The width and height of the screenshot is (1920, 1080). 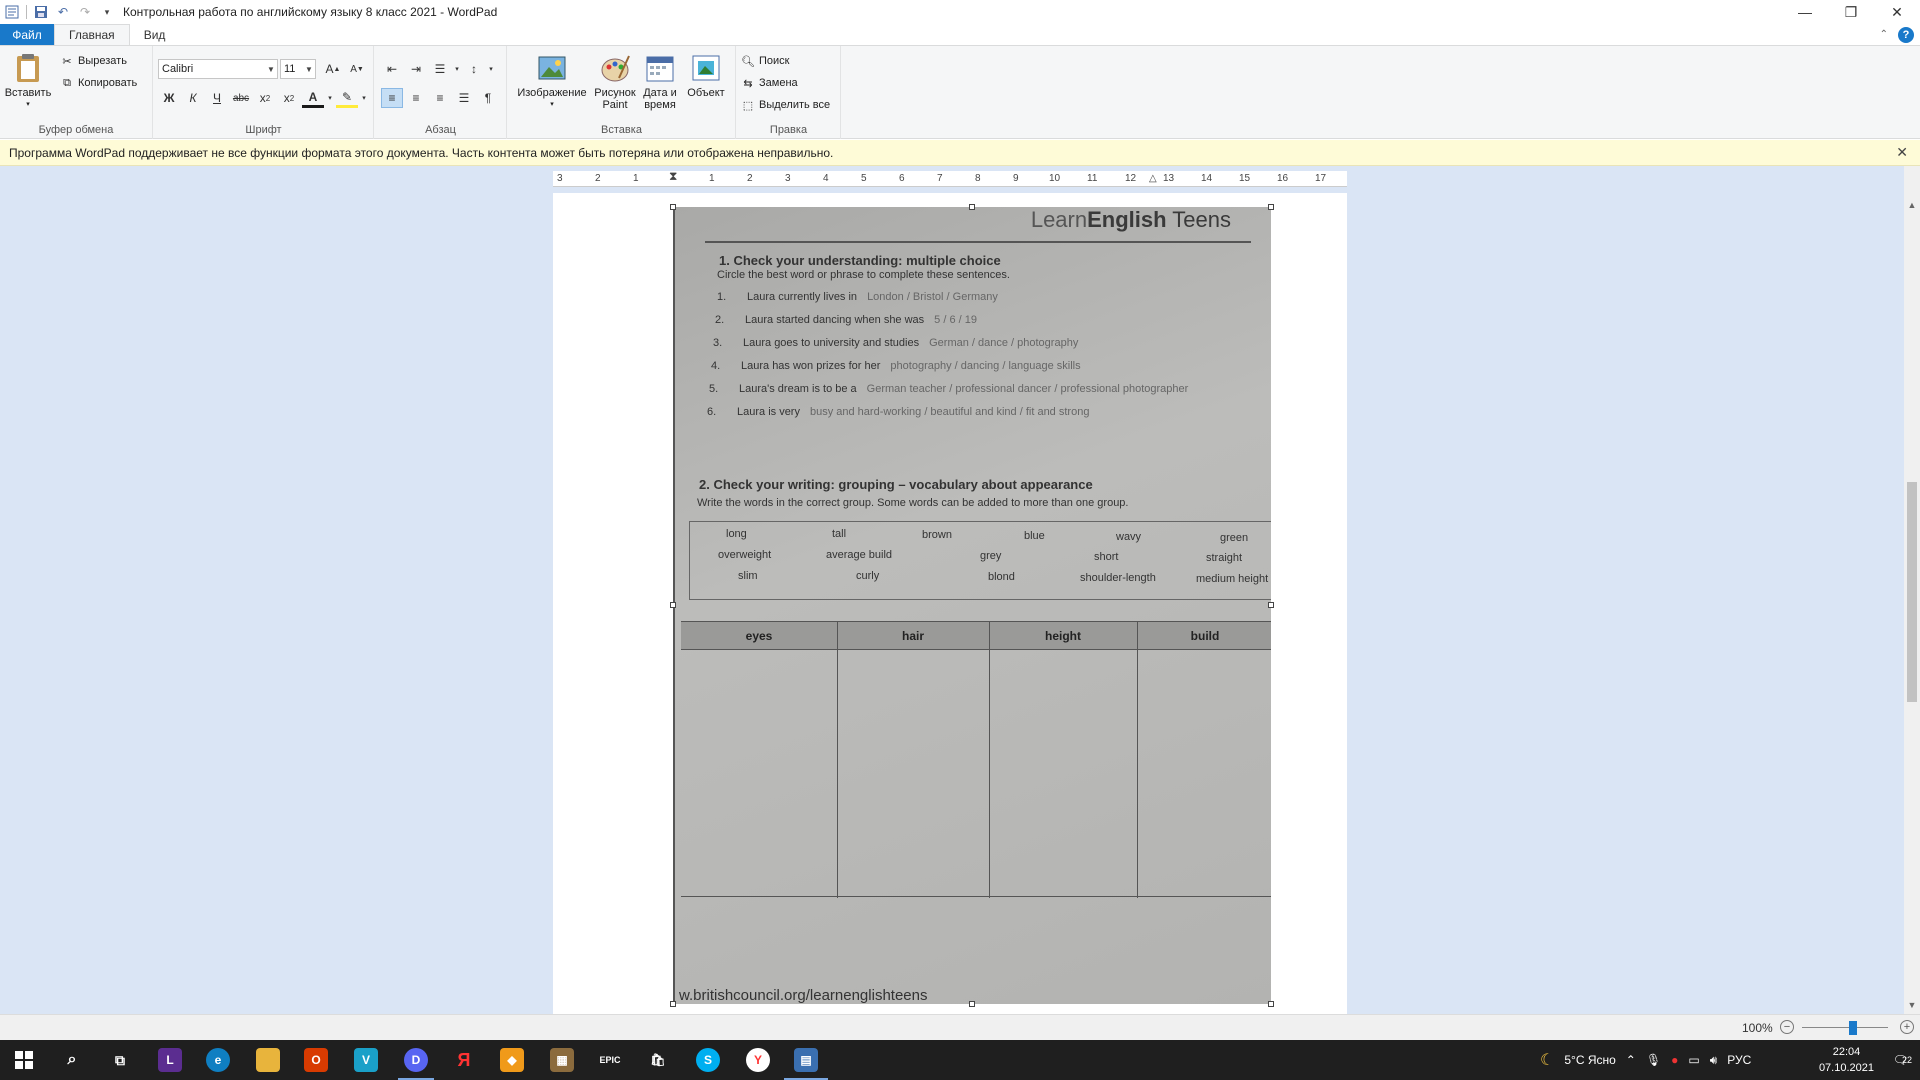 I want to click on store-icon: 🛍︎, so click(x=658, y=1060).